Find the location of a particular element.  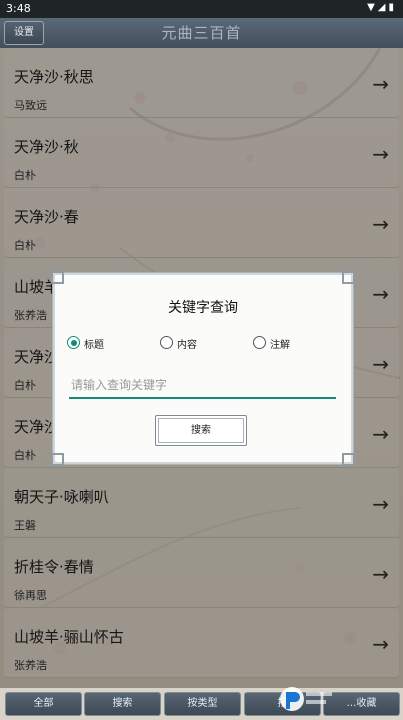

status-bar: 3:48 ▼◢▮ is located at coordinates (201, 9).